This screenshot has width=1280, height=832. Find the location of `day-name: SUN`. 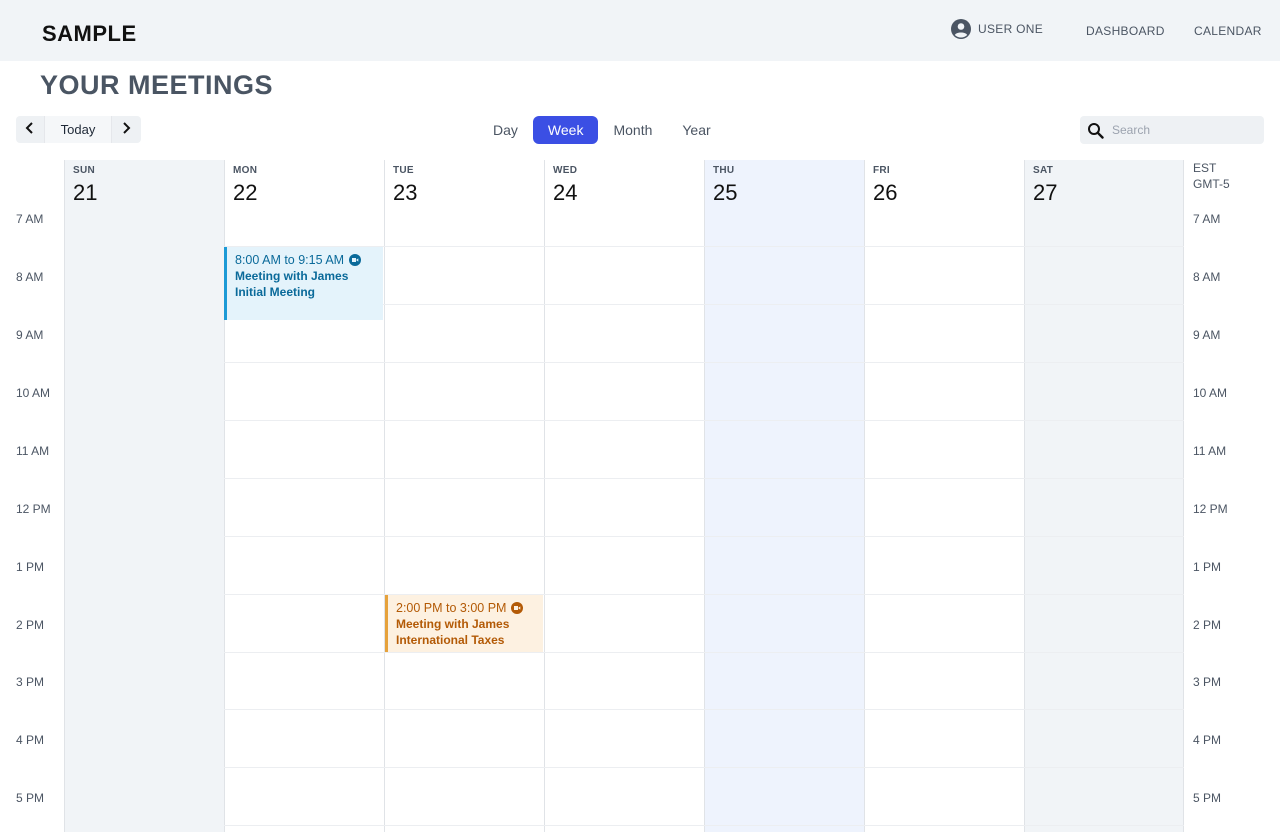

day-name: SUN is located at coordinates (84, 170).